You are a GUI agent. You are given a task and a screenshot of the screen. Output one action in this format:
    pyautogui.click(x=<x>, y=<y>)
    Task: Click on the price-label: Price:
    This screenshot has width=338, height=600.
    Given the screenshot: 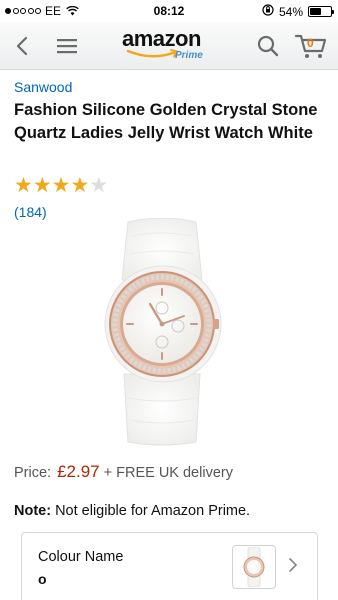 What is the action you would take?
    pyautogui.click(x=33, y=473)
    